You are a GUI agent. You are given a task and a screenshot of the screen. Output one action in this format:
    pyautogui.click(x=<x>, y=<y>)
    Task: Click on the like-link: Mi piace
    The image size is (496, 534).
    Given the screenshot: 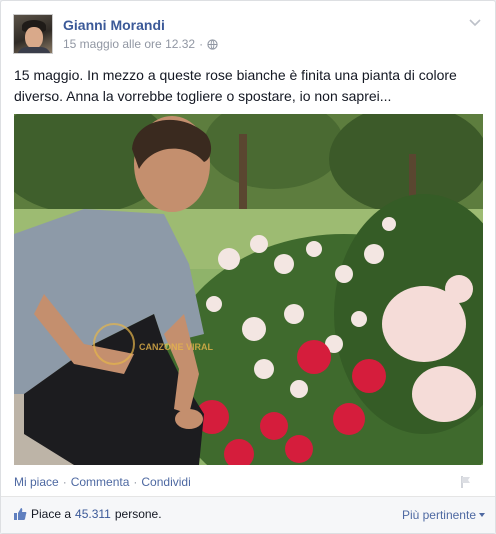 What is the action you would take?
    pyautogui.click(x=36, y=482)
    